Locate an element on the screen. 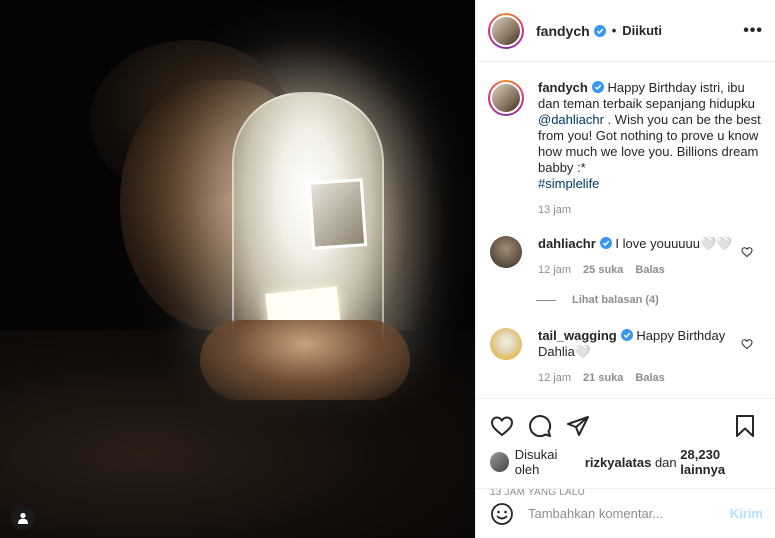  commenter-username: dahliachr is located at coordinates (567, 243).